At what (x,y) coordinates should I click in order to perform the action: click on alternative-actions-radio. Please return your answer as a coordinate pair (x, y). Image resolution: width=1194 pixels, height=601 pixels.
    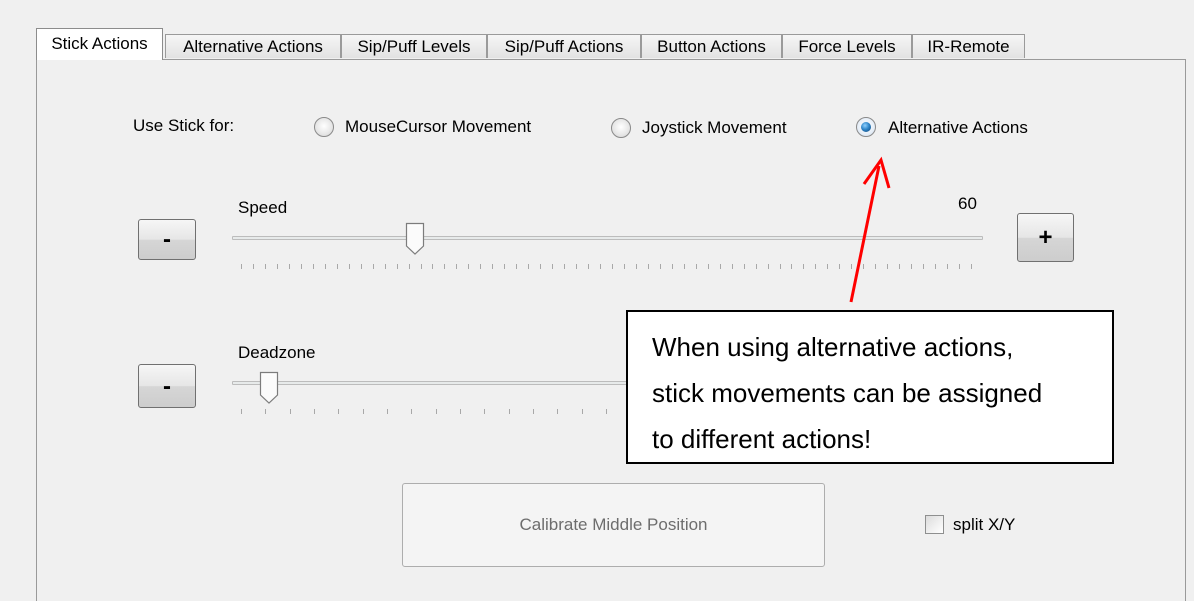
    Looking at the image, I should click on (866, 127).